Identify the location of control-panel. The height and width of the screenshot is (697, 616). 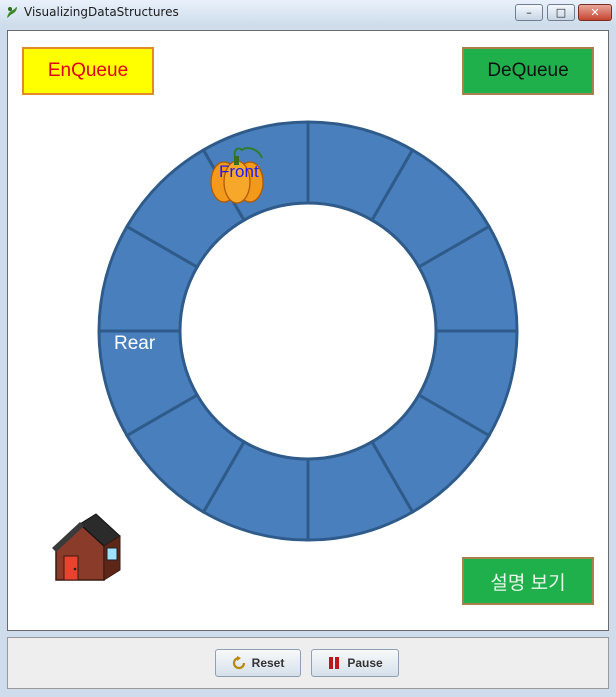
(308, 663).